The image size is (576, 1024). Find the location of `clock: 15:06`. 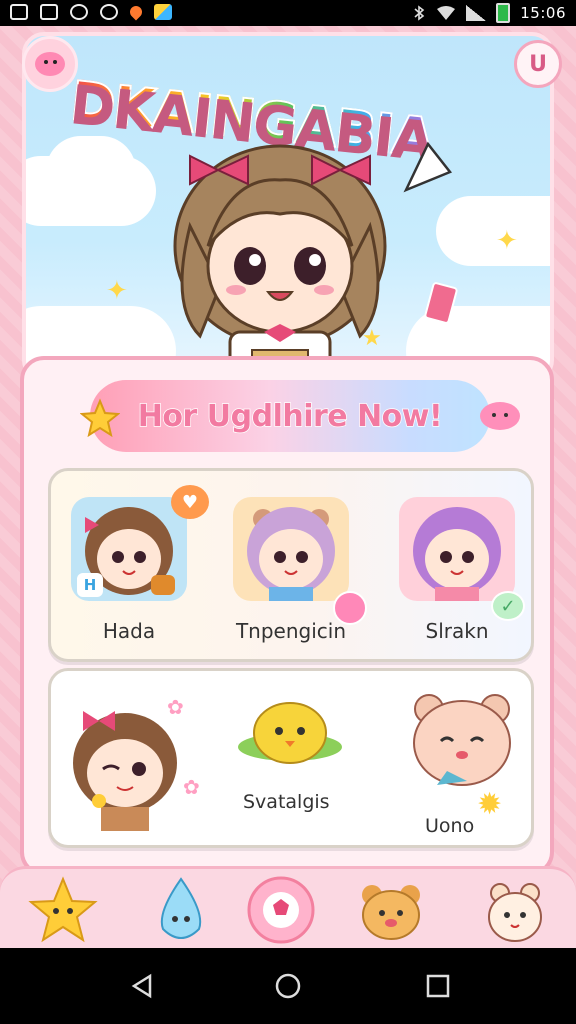

clock: 15:06 is located at coordinates (543, 13).